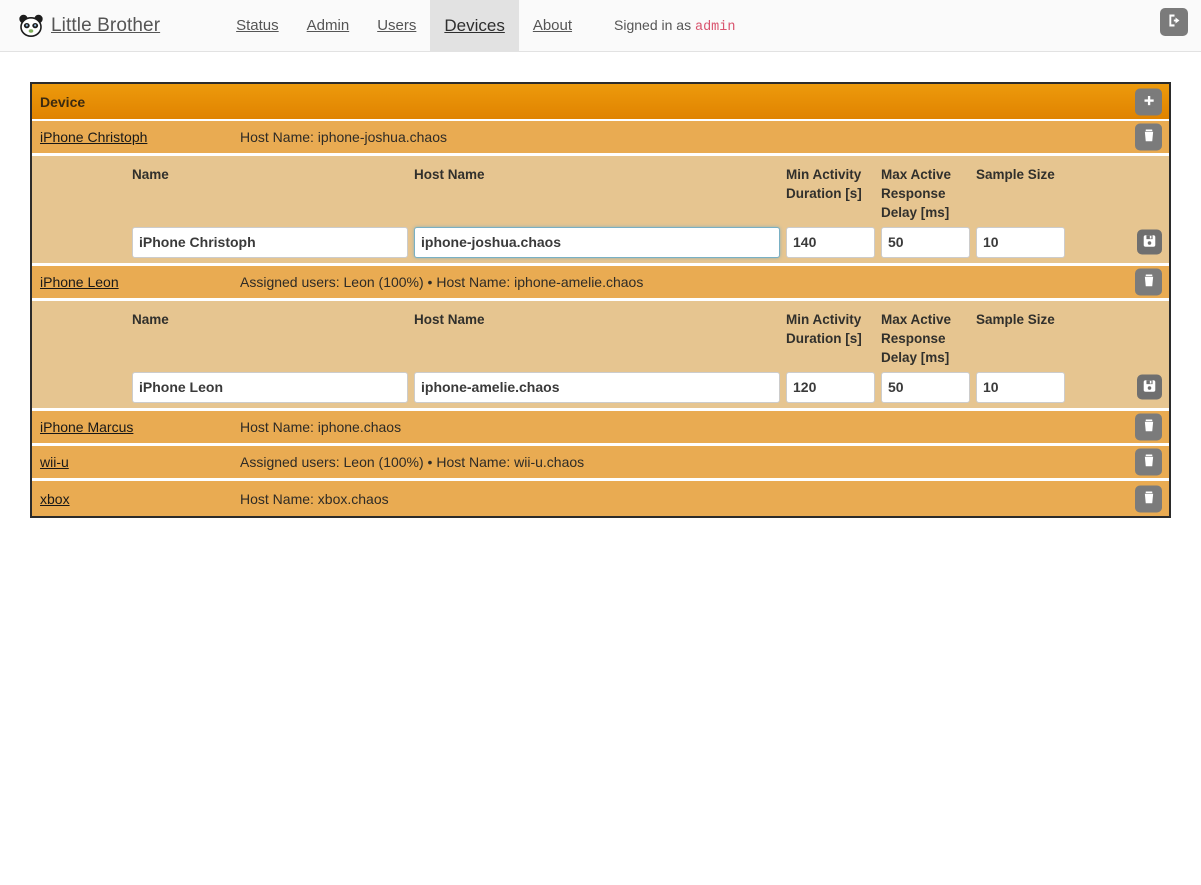  I want to click on logout-button, so click(1174, 22).